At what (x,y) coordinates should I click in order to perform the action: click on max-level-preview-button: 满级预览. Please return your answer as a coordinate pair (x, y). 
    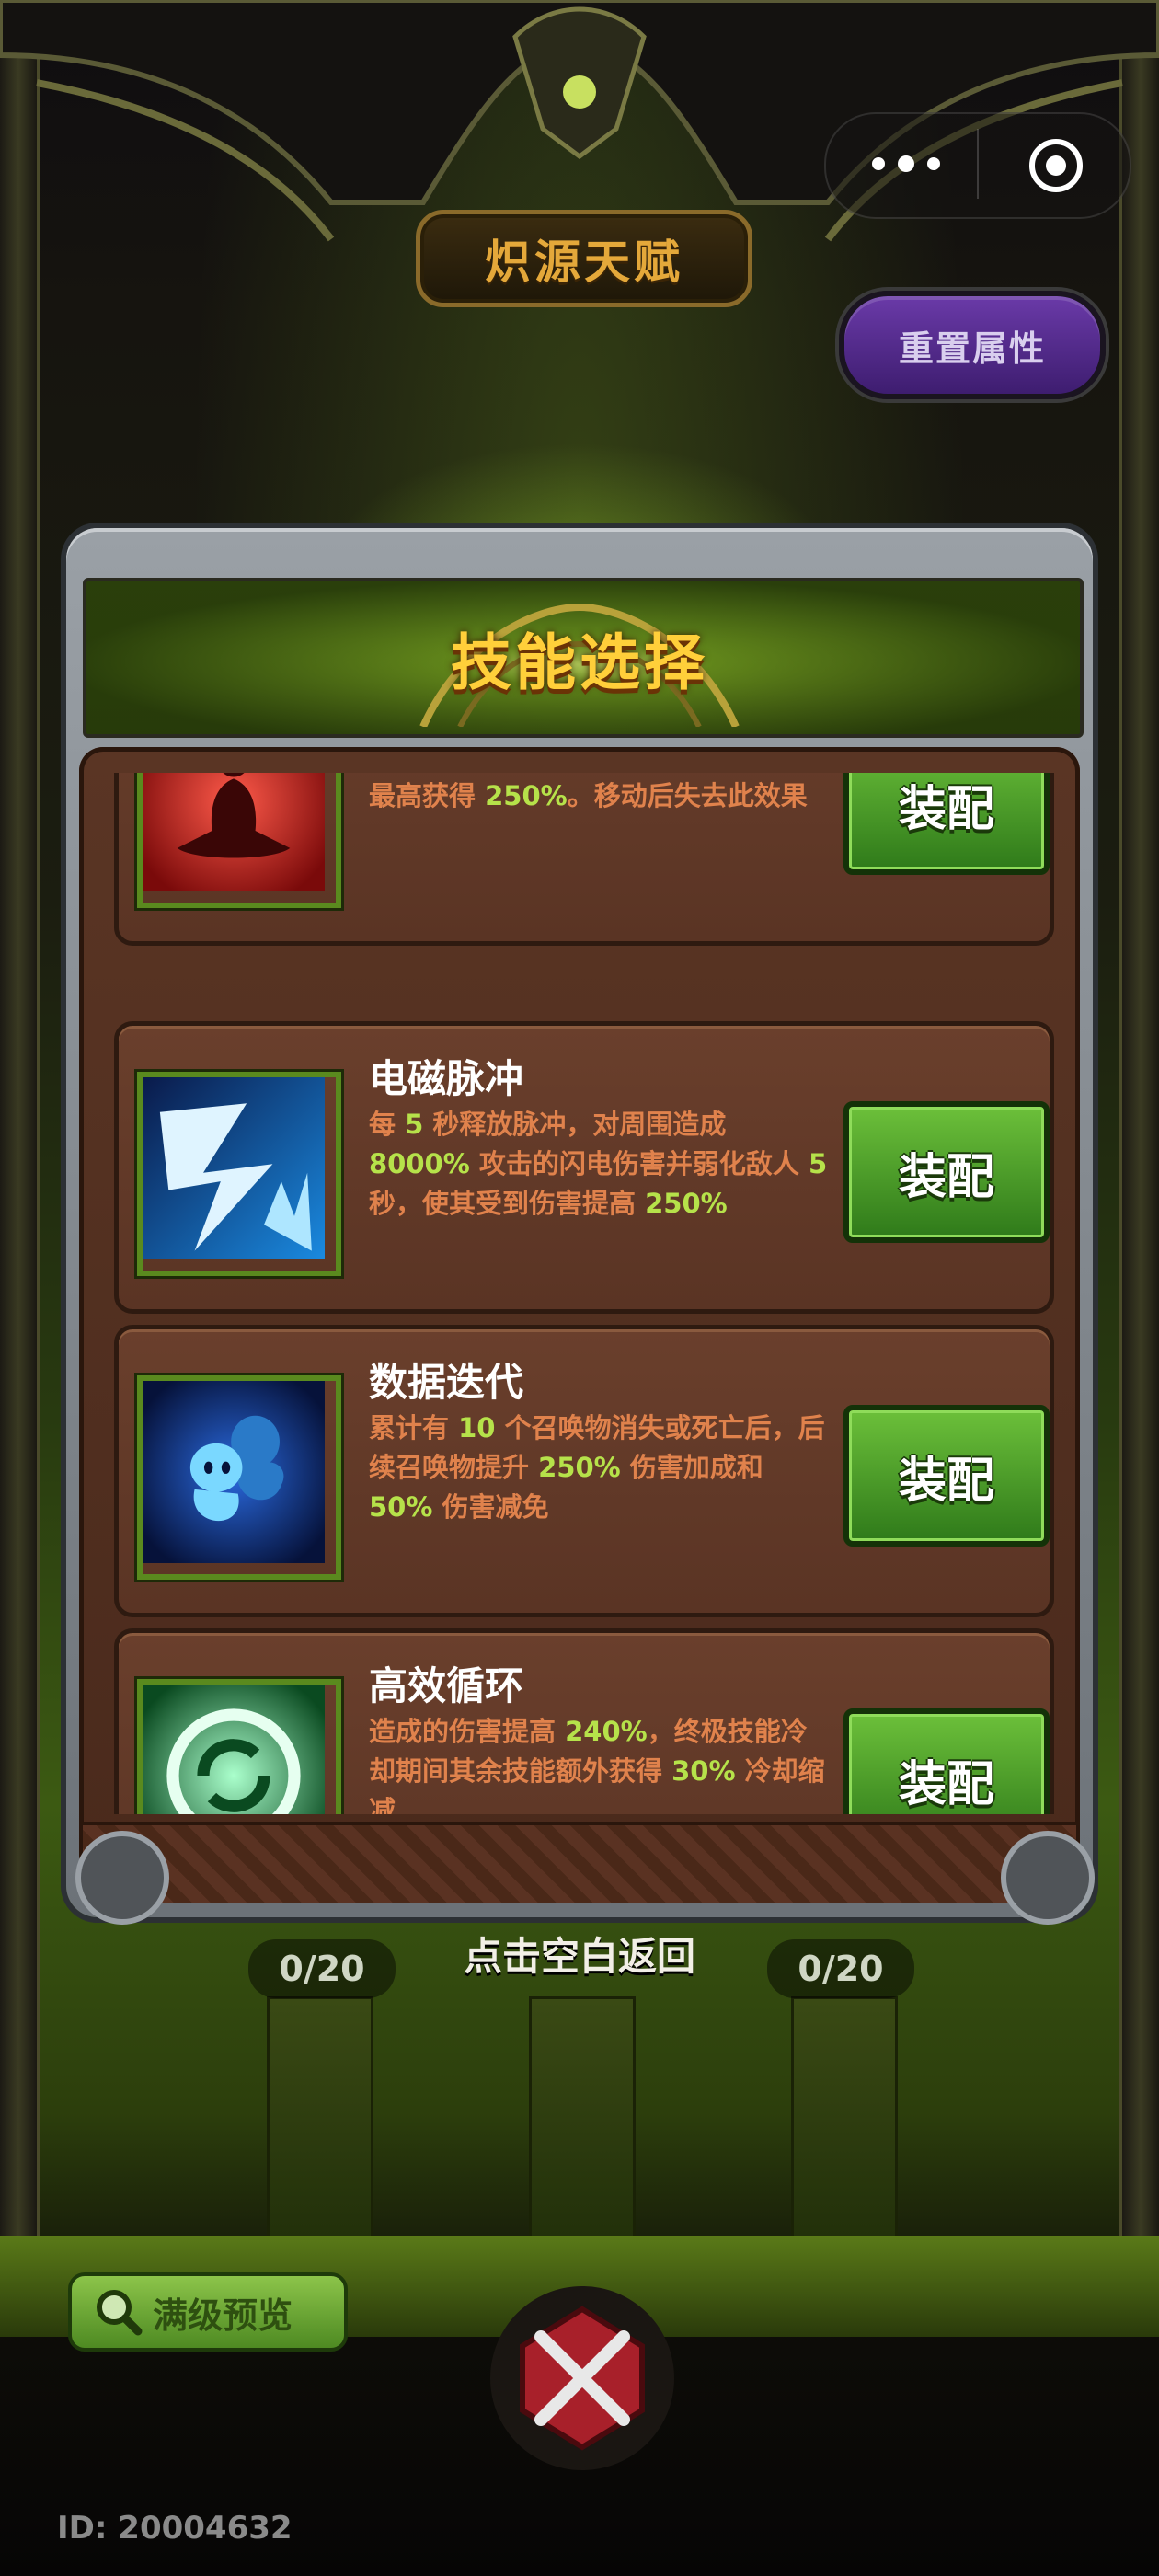
    Looking at the image, I should click on (208, 2312).